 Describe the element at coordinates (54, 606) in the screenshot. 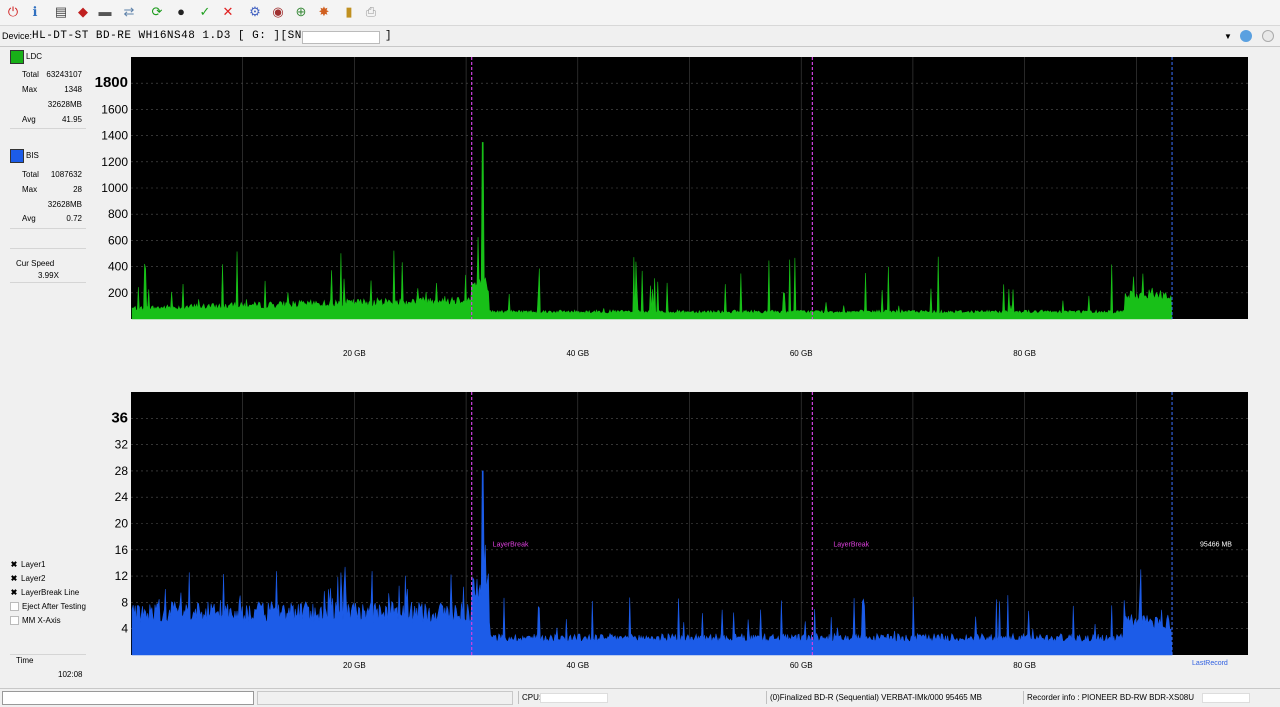

I see `option-label: Eject After Testing` at that location.